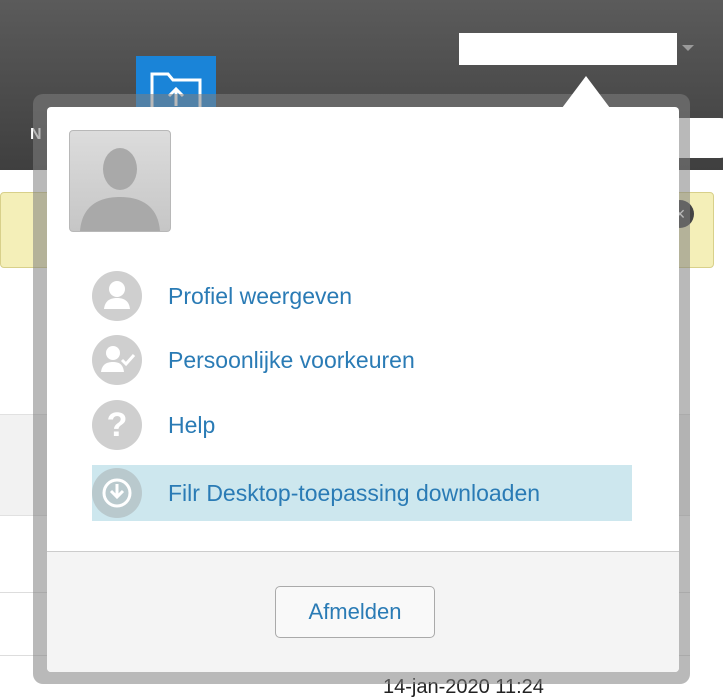 The width and height of the screenshot is (723, 699). I want to click on menu-item-label: Filr Desktop-toepassing downloaden, so click(354, 492).